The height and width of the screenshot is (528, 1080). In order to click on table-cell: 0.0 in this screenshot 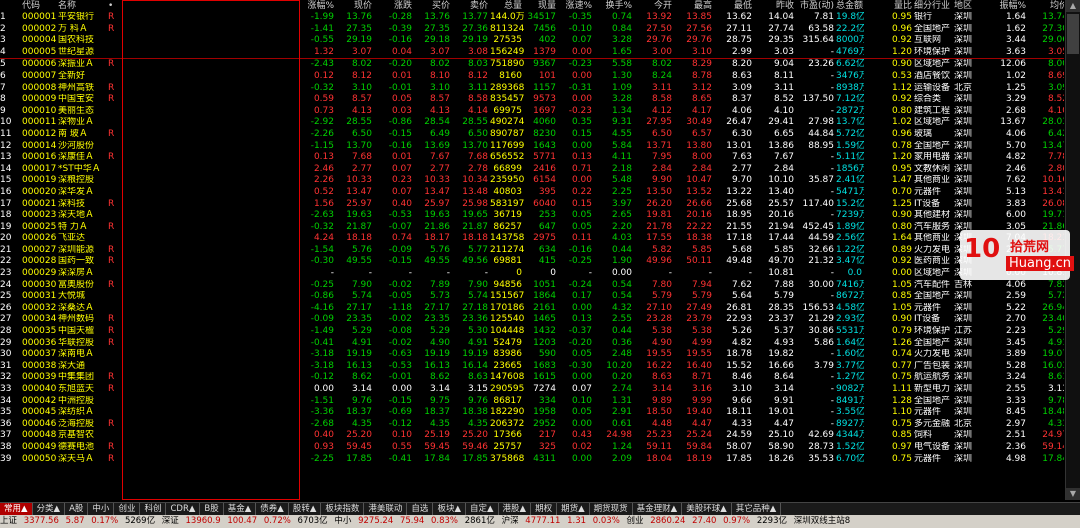, I will do `click(854, 273)`.